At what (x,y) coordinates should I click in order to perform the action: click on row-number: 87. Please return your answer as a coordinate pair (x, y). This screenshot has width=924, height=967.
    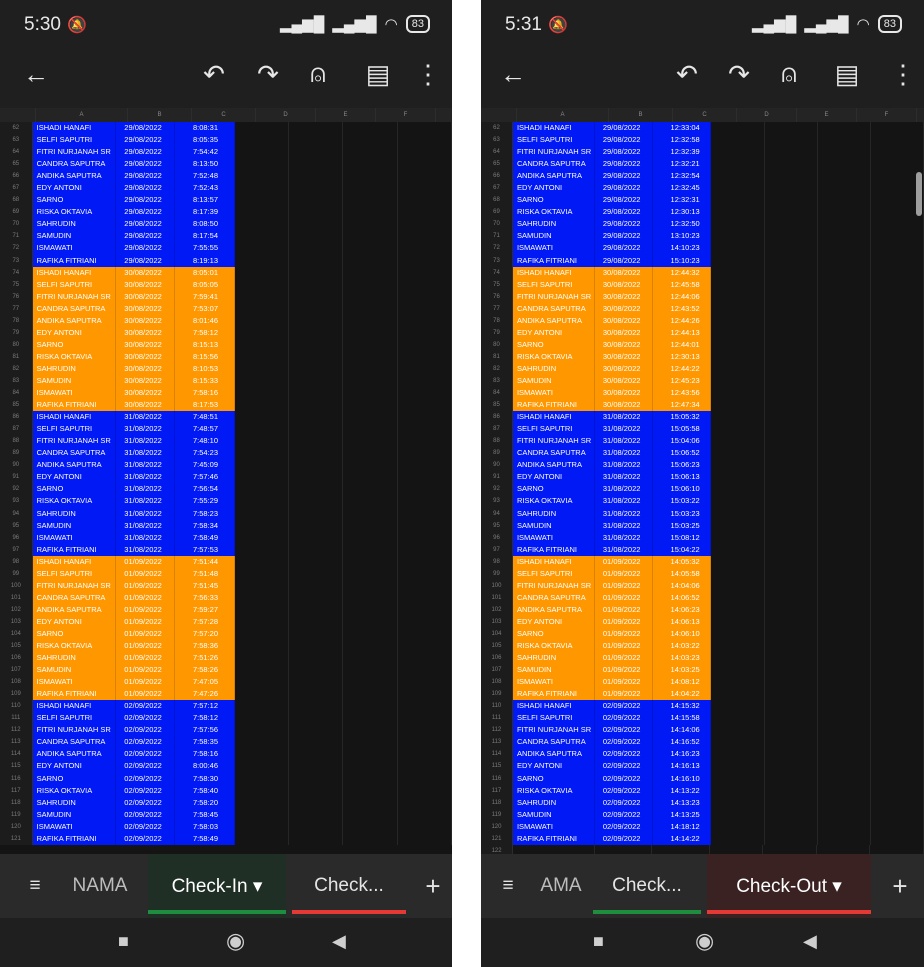
    Looking at the image, I should click on (497, 429).